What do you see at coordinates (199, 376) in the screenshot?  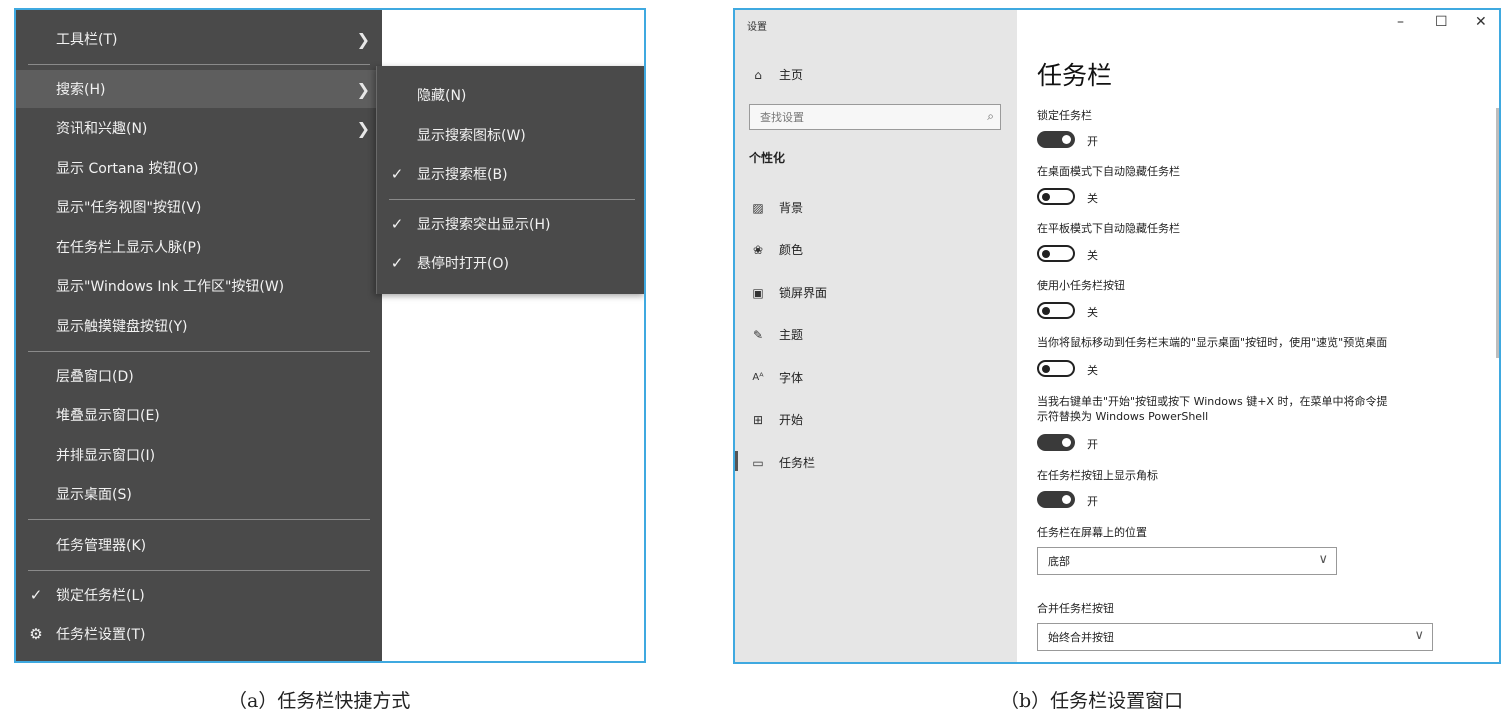 I see `menu-item-cascade-windows: 层叠窗口(D)` at bounding box center [199, 376].